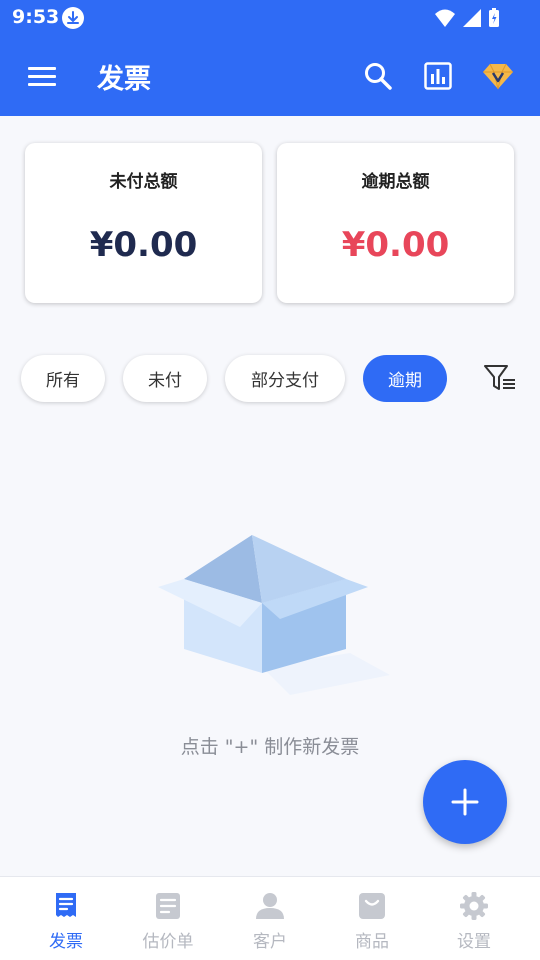  I want to click on wifi-icon, so click(445, 18).